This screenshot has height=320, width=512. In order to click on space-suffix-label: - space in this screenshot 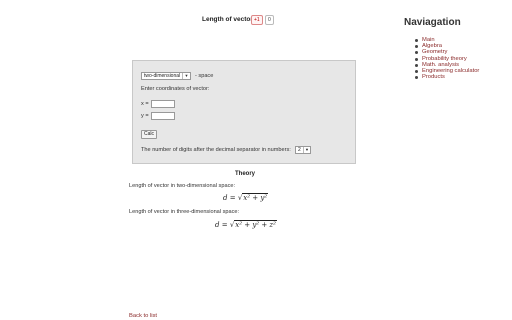, I will do `click(204, 76)`.